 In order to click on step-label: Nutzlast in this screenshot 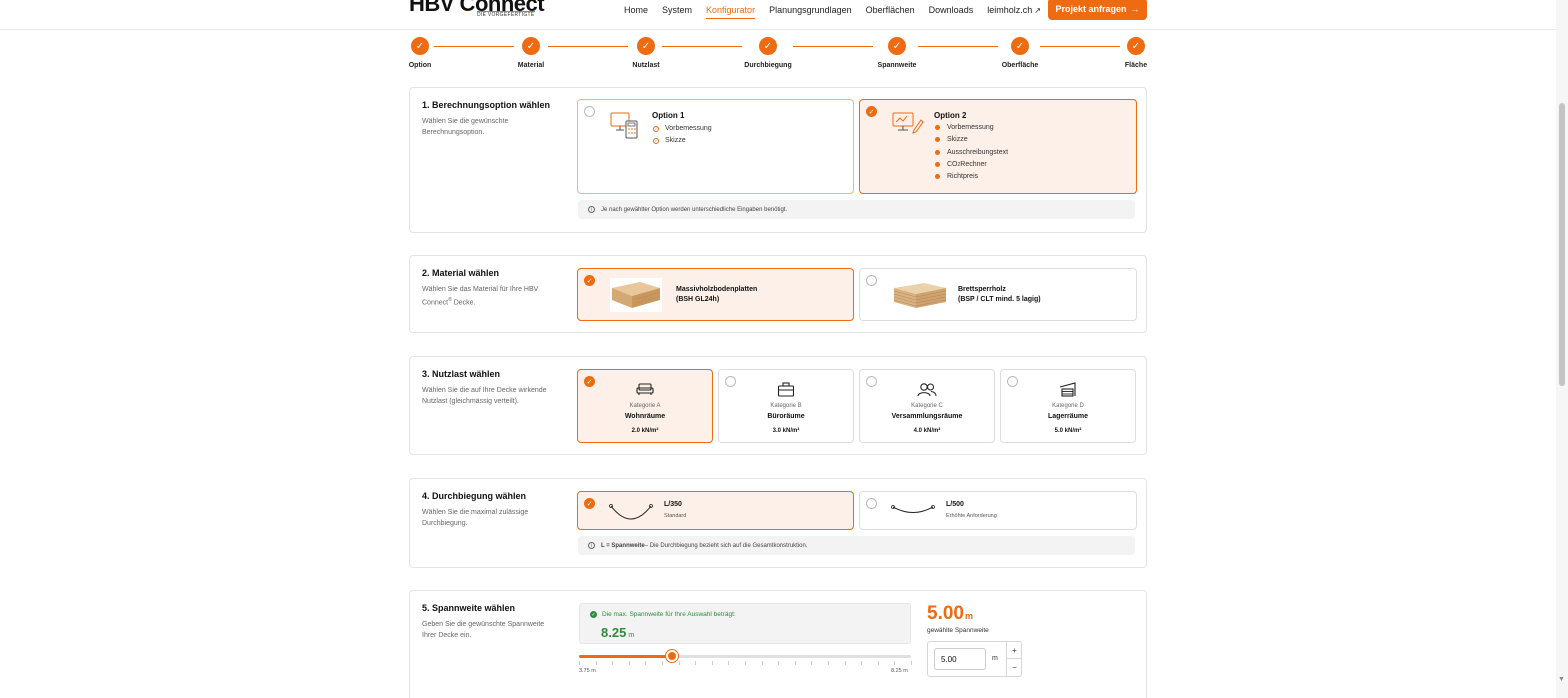, I will do `click(646, 65)`.